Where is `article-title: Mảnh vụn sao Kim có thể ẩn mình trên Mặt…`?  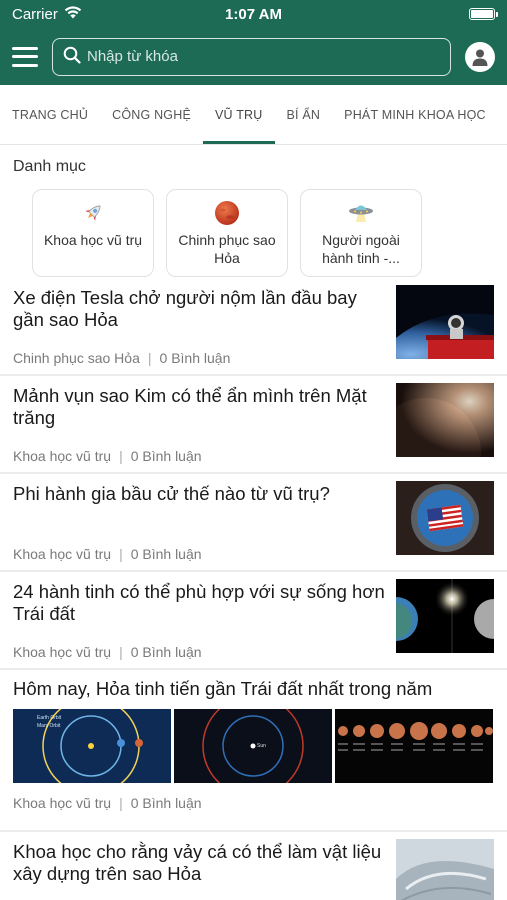 article-title: Mảnh vụn sao Kim có thể ẩn mình trên Mặt… is located at coordinates (190, 406).